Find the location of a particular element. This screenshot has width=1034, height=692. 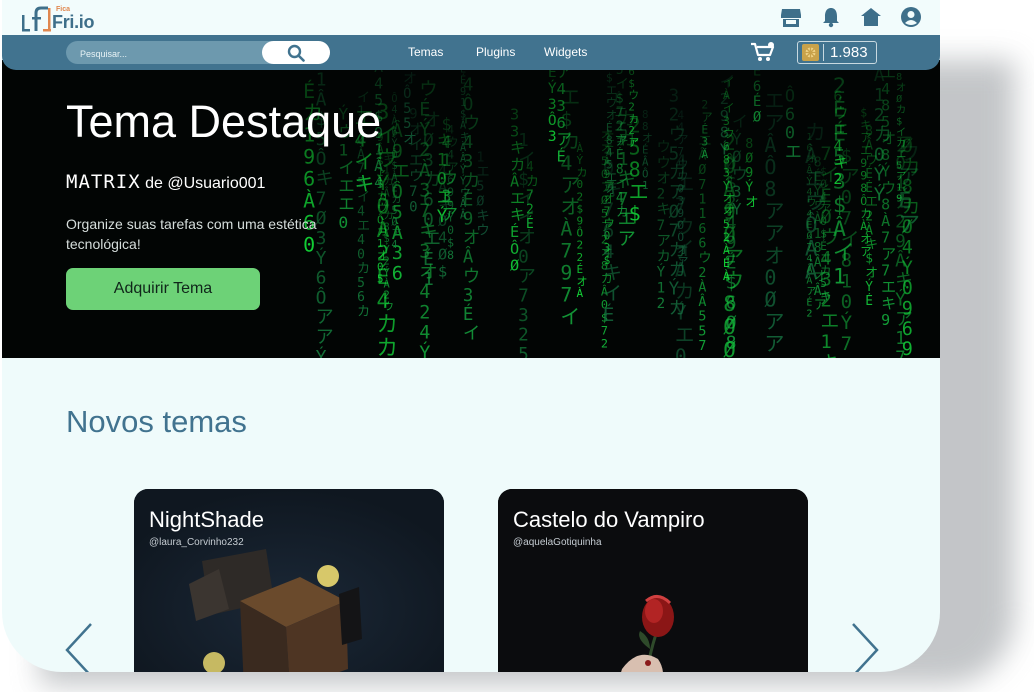

card-author: @aquelaGotiquinha is located at coordinates (557, 542).